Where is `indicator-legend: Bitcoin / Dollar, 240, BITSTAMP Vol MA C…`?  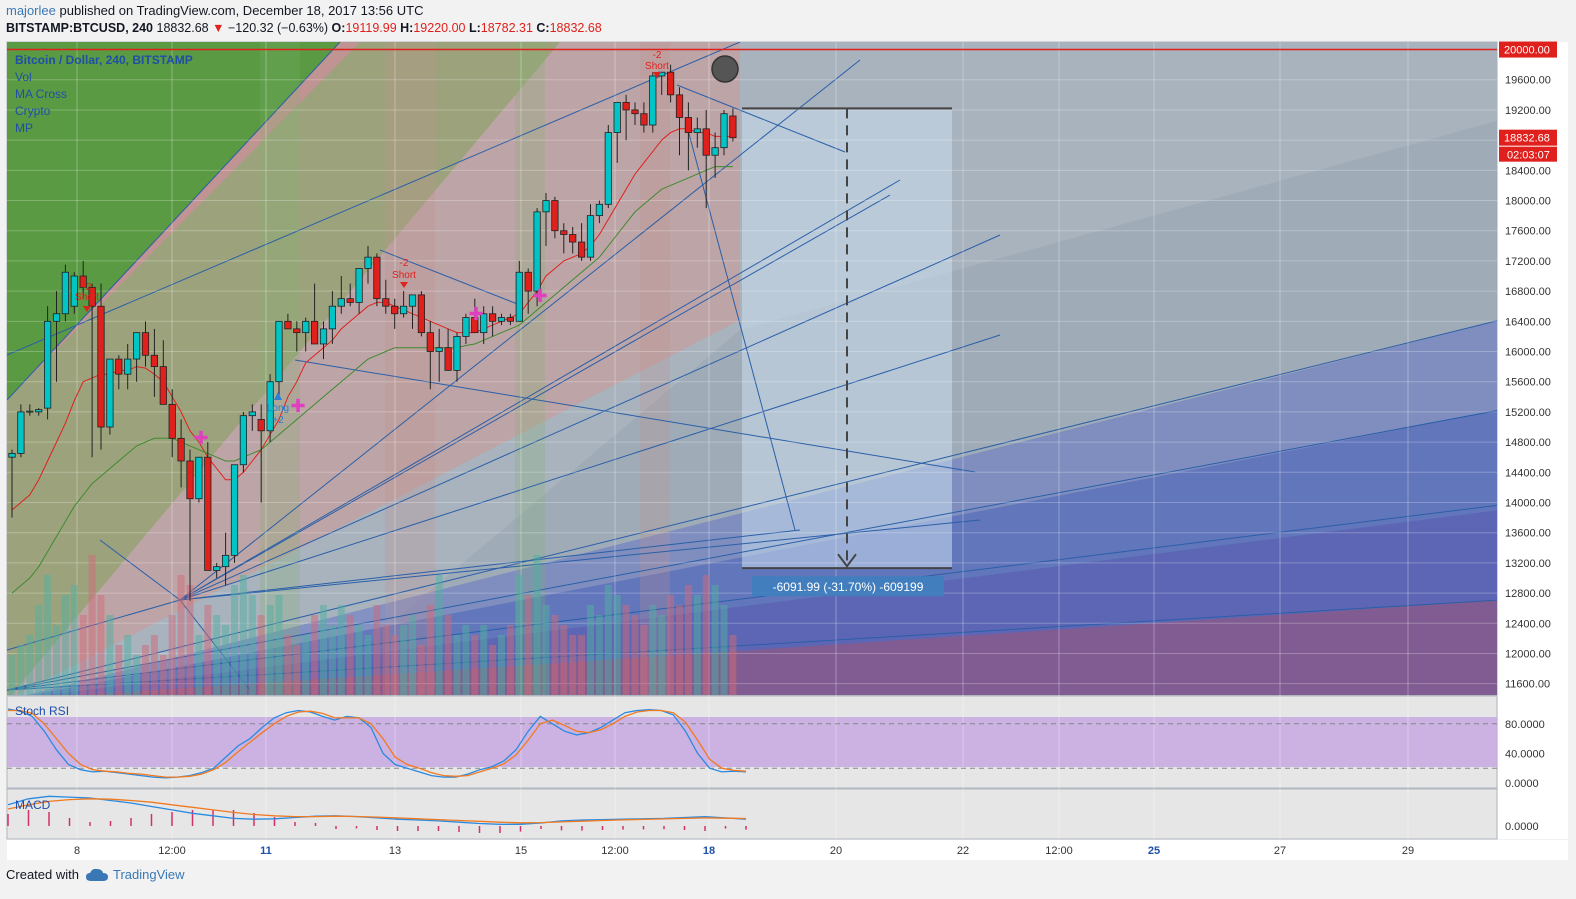 indicator-legend: Bitcoin / Dollar, 240, BITSTAMP Vol MA C… is located at coordinates (104, 94).